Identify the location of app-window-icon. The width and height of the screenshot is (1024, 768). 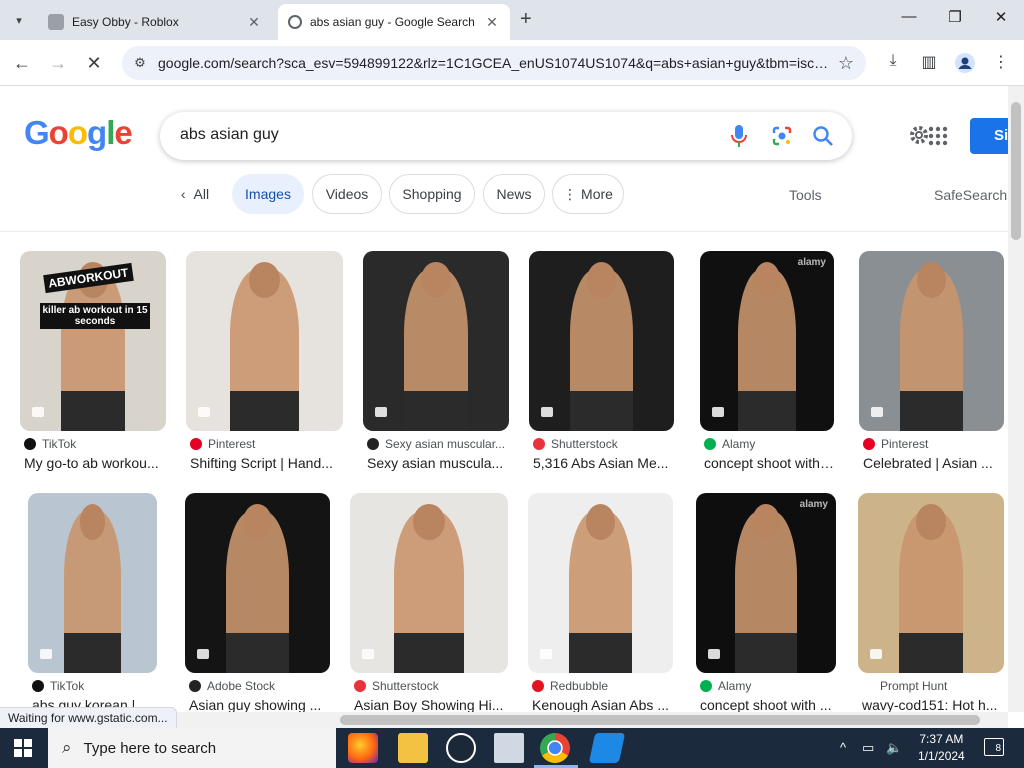
(509, 748).